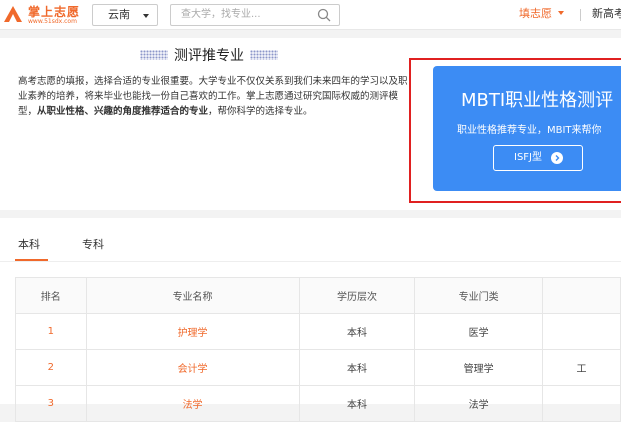 This screenshot has height=422, width=621. What do you see at coordinates (51, 367) in the screenshot?
I see `rank-cell: 2` at bounding box center [51, 367].